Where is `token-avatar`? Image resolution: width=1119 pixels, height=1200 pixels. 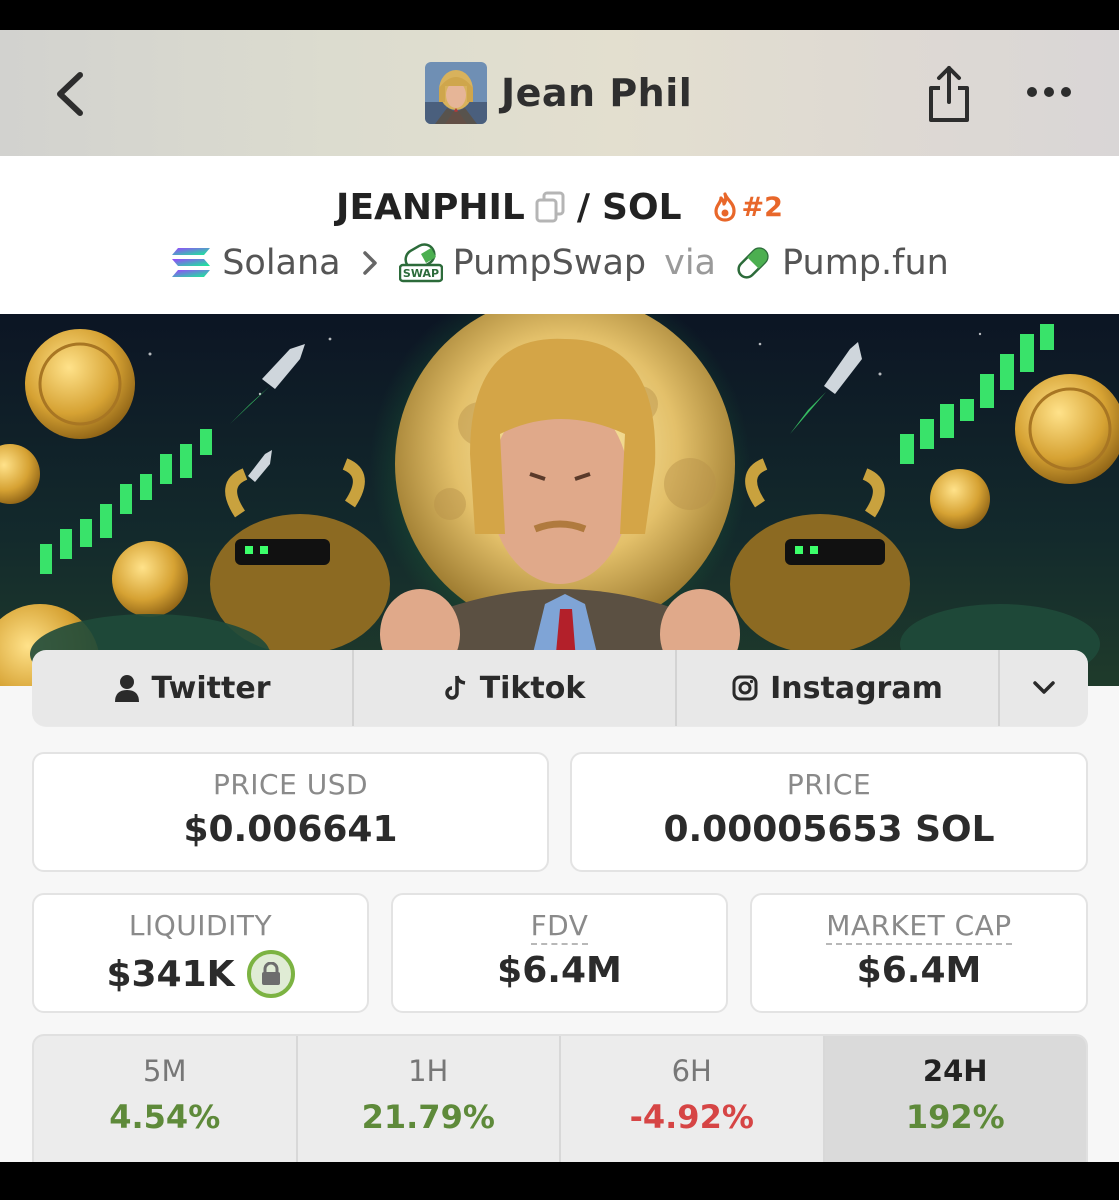
token-avatar is located at coordinates (456, 93).